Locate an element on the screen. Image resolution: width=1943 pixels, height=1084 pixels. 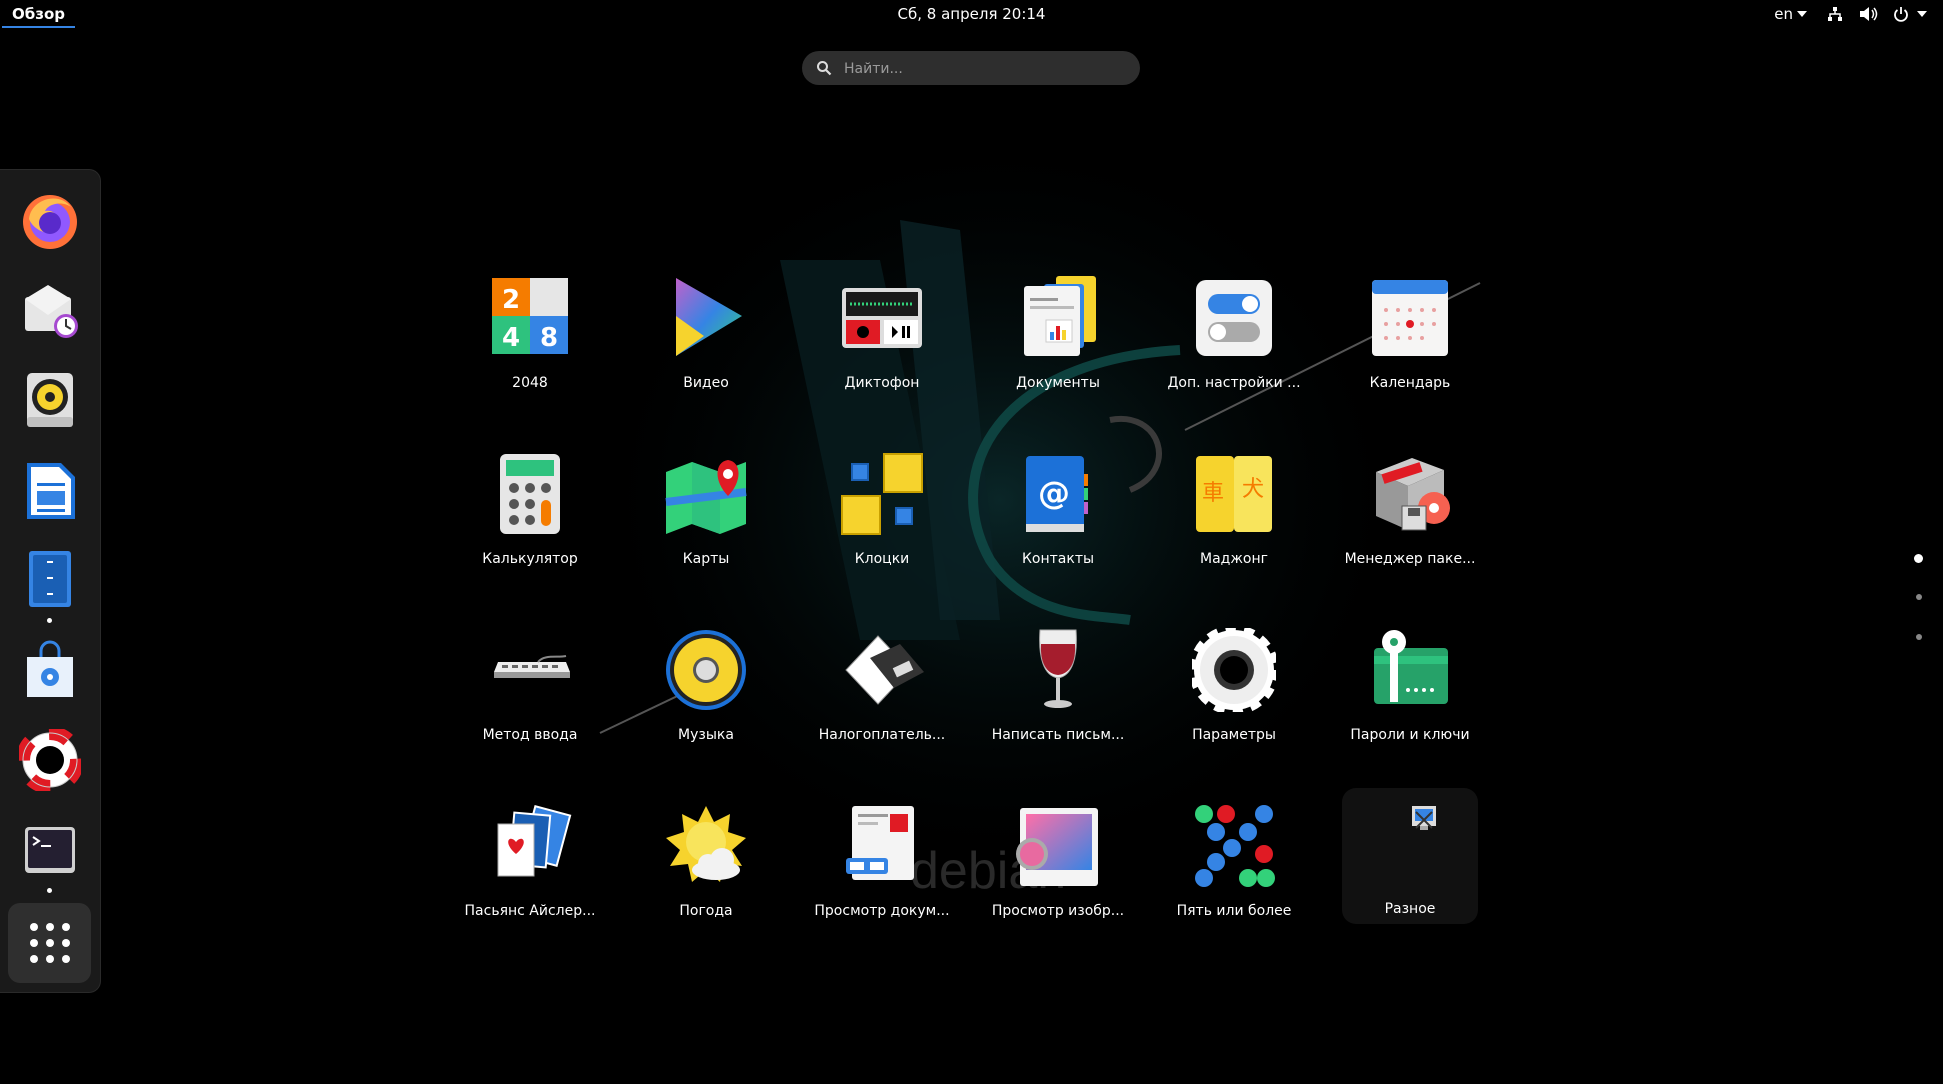
svg-text: 8 is located at coordinates (549, 338).